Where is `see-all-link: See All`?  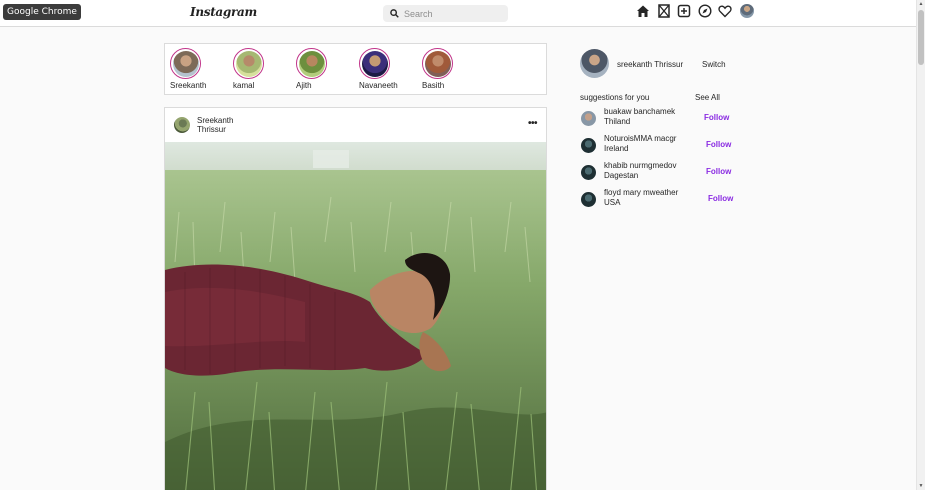
see-all-link: See All is located at coordinates (707, 97).